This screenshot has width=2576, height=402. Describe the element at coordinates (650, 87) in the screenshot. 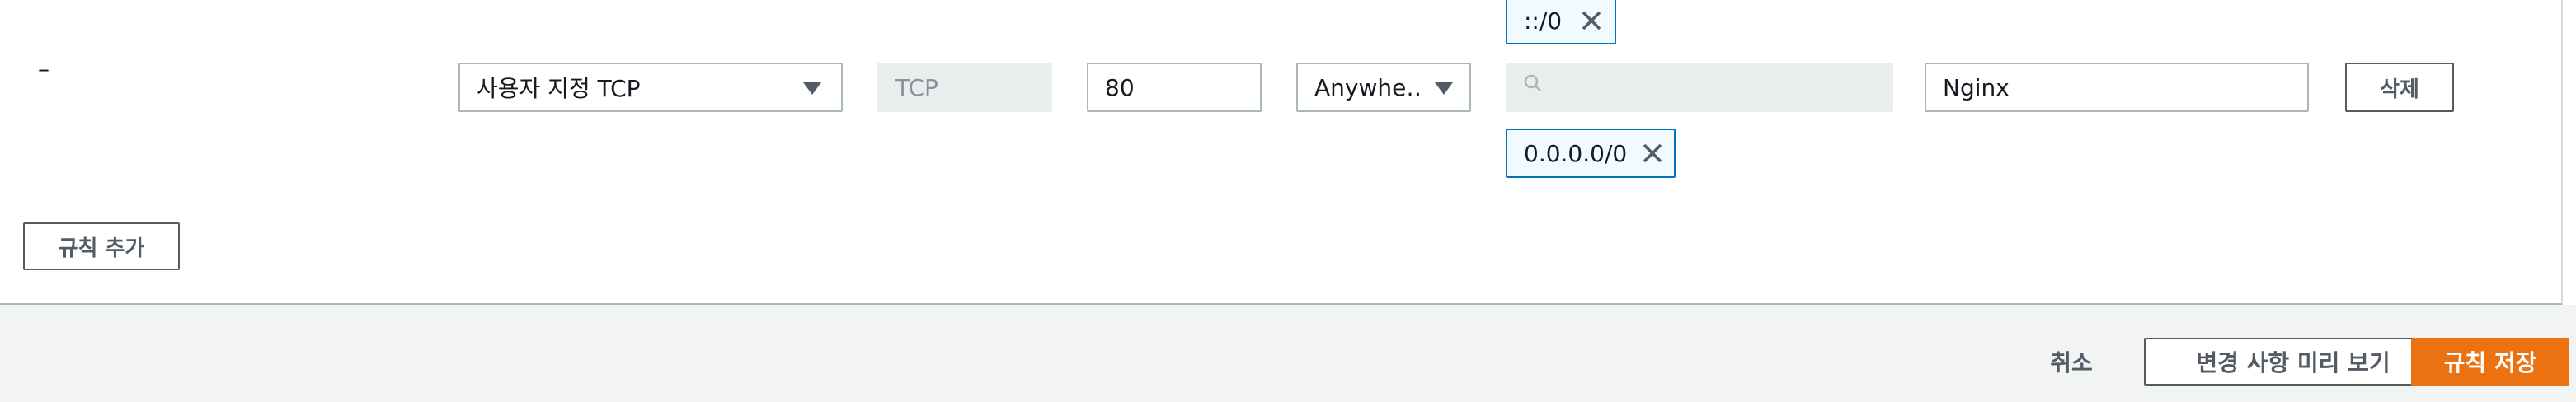

I see `type-select: 사용자 지정 TCP` at that location.